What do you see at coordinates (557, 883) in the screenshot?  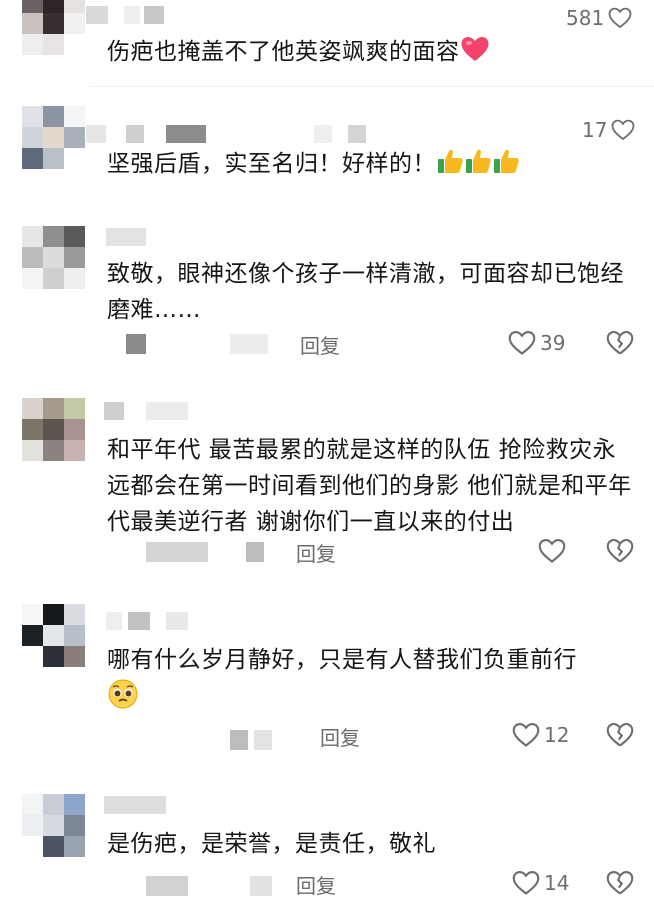 I see `like-count: 14` at bounding box center [557, 883].